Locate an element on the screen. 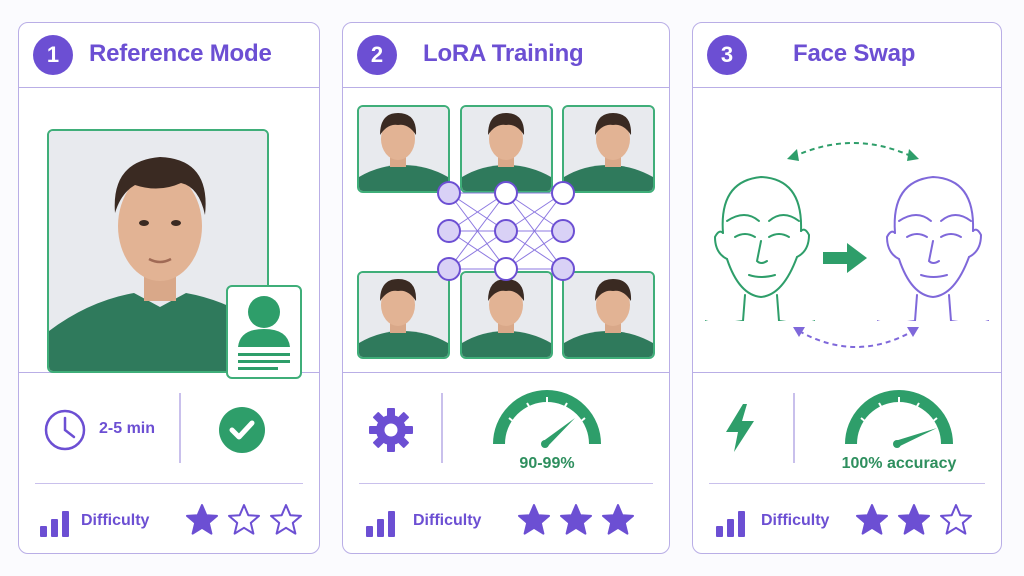  step-number-badge: 3 is located at coordinates (727, 55).